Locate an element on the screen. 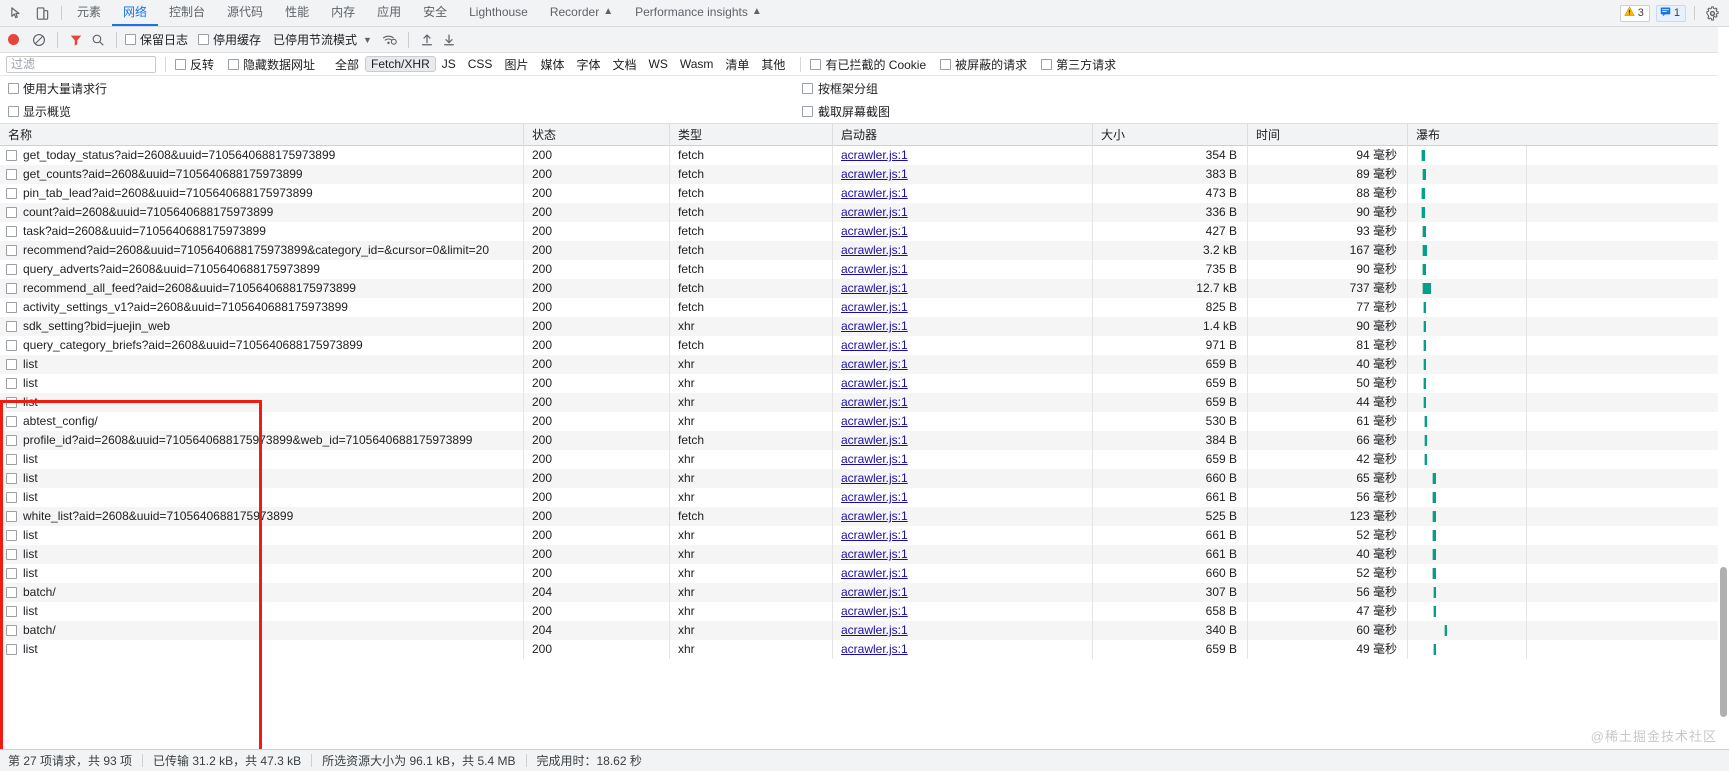 This screenshot has width=1729, height=771. cell-name: count?aid=2608&uuid=7105640688175973899 is located at coordinates (262, 212).